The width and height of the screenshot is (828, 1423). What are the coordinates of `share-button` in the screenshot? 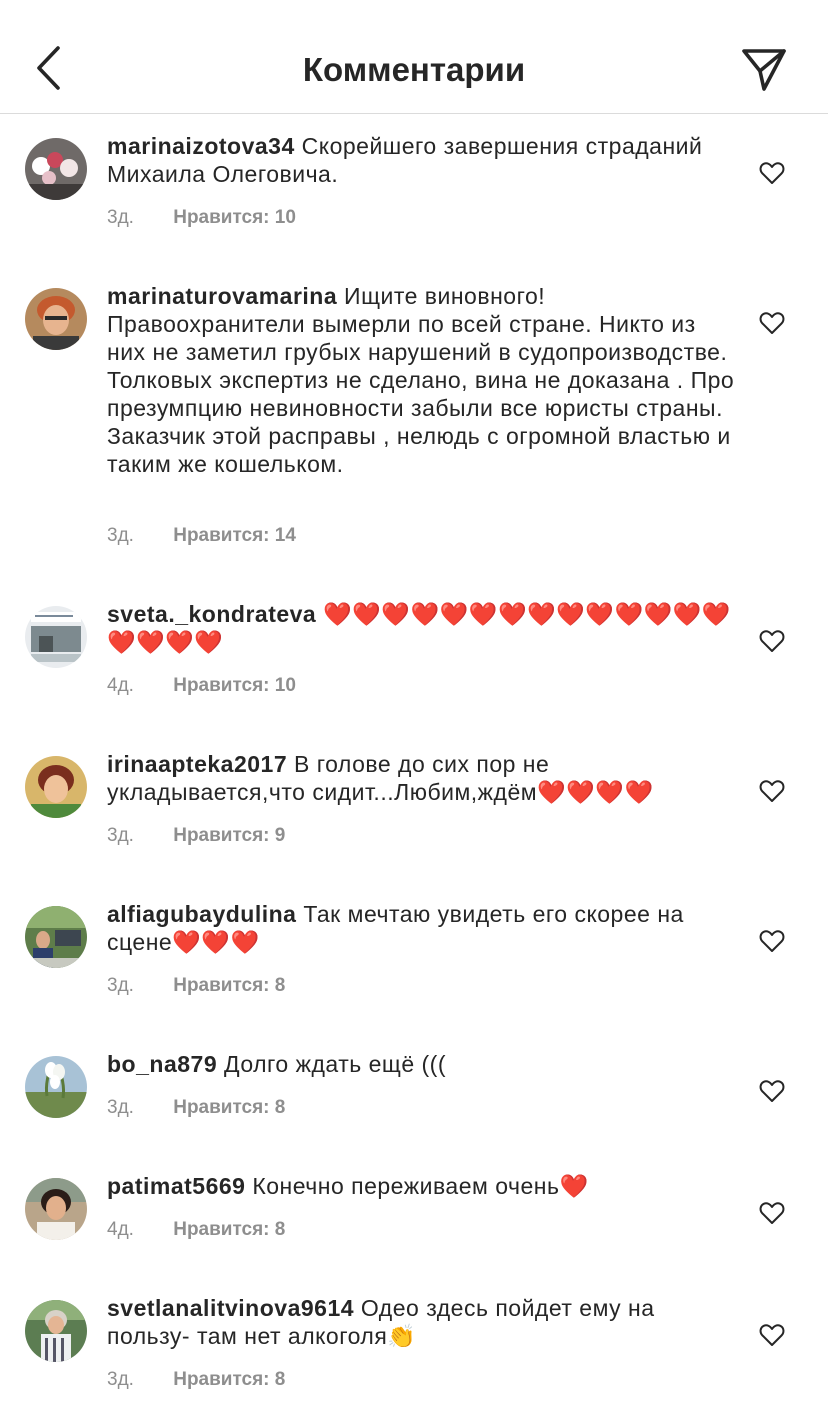 It's located at (764, 70).